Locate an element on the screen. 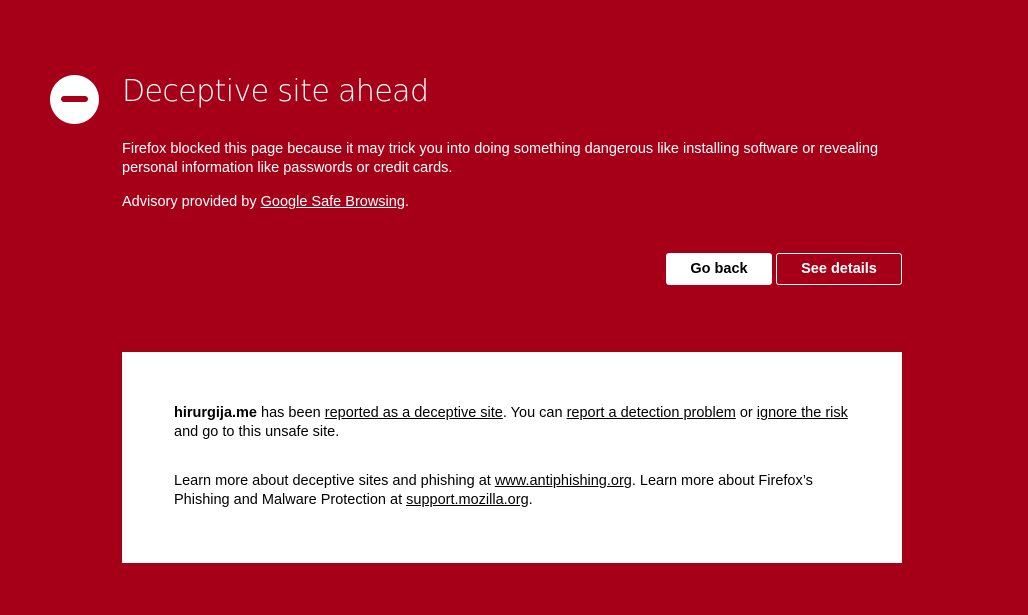  antiphishing-link: www.antiphishing.org is located at coordinates (563, 481).